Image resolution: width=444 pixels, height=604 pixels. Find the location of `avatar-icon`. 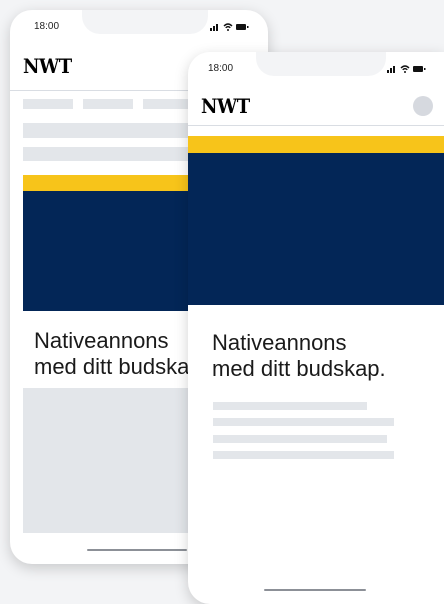

avatar-icon is located at coordinates (423, 106).